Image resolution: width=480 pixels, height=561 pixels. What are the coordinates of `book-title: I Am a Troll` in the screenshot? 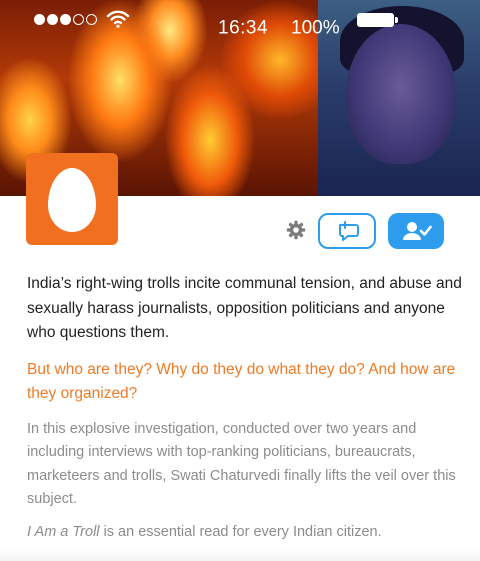 It's located at (63, 531).